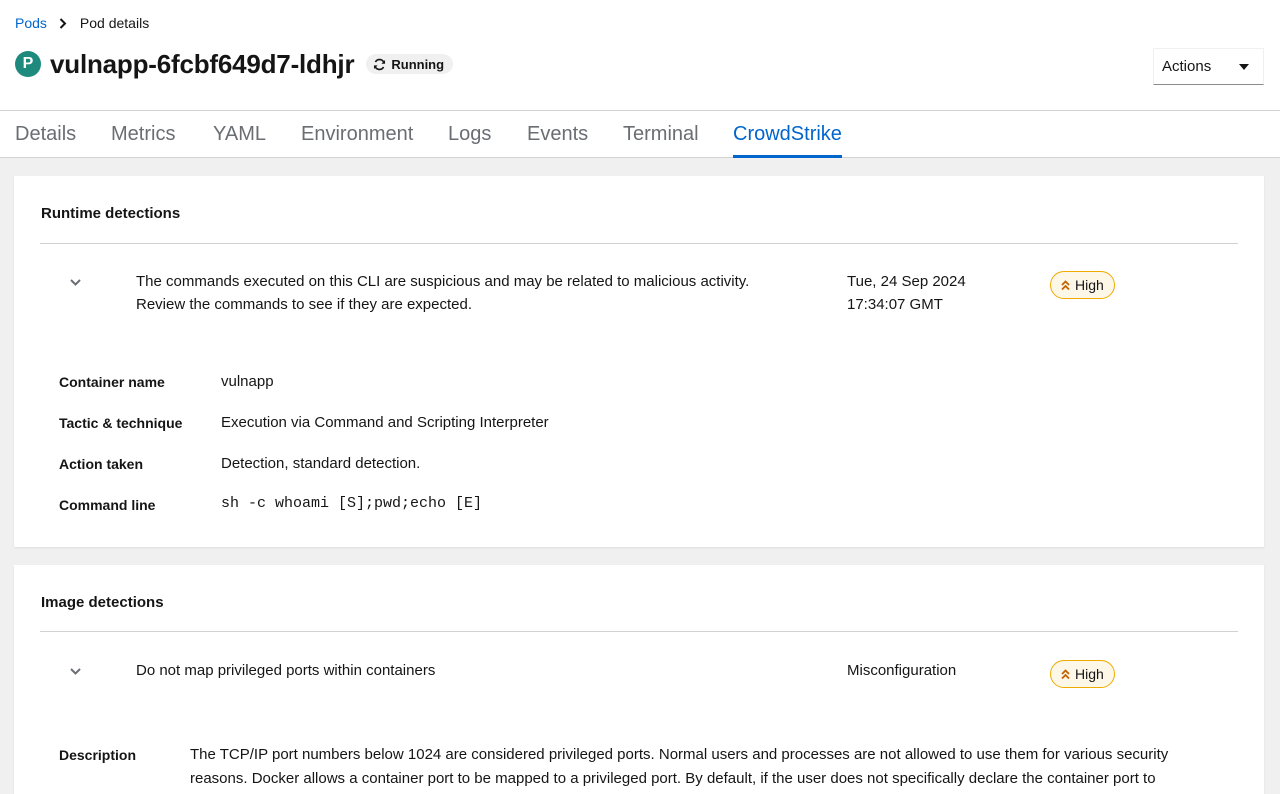 The width and height of the screenshot is (1280, 794). I want to click on page-title: vulnapp-6fcbf649d7-ldhjr, so click(202, 63).